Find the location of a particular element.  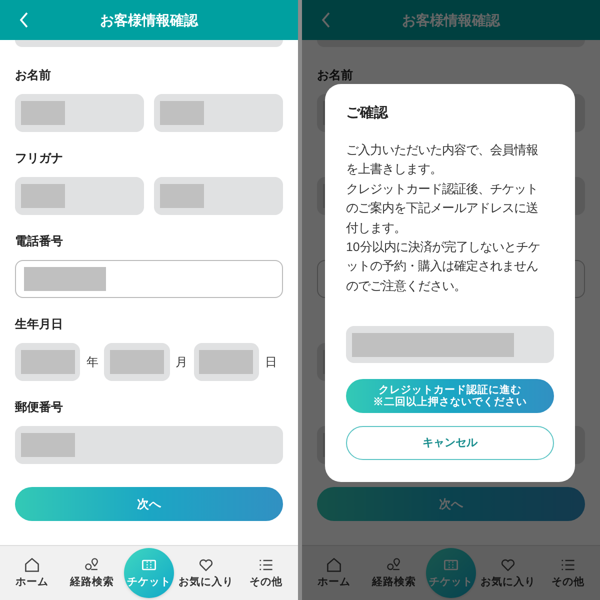

dialog-title: ご確認 is located at coordinates (367, 112).